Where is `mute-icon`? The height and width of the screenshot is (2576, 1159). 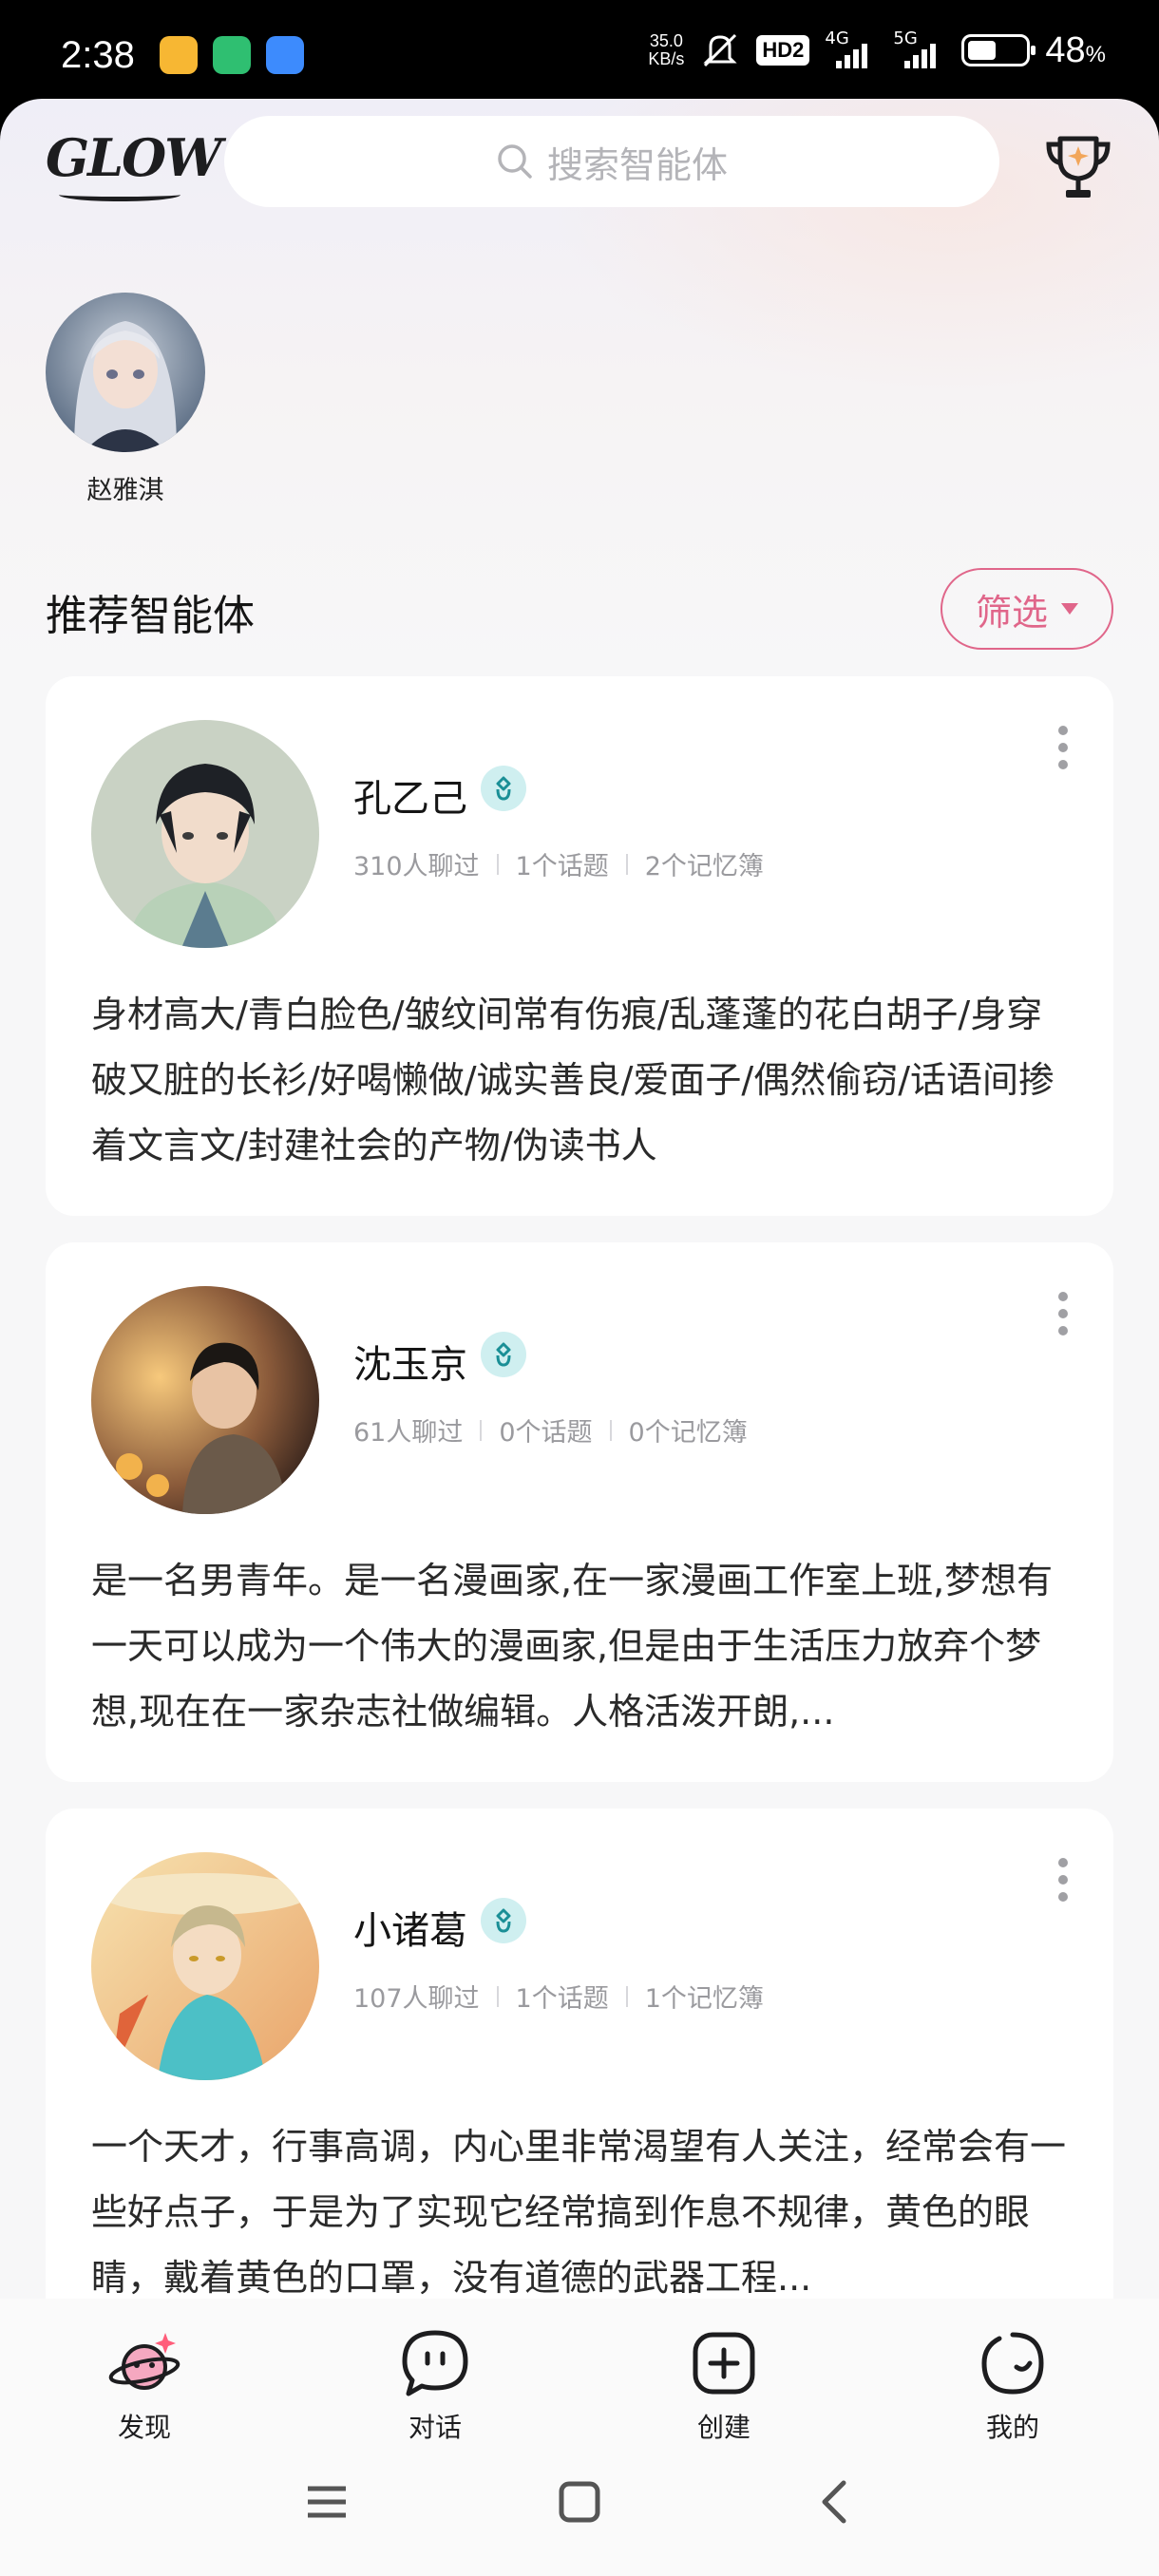 mute-icon is located at coordinates (720, 50).